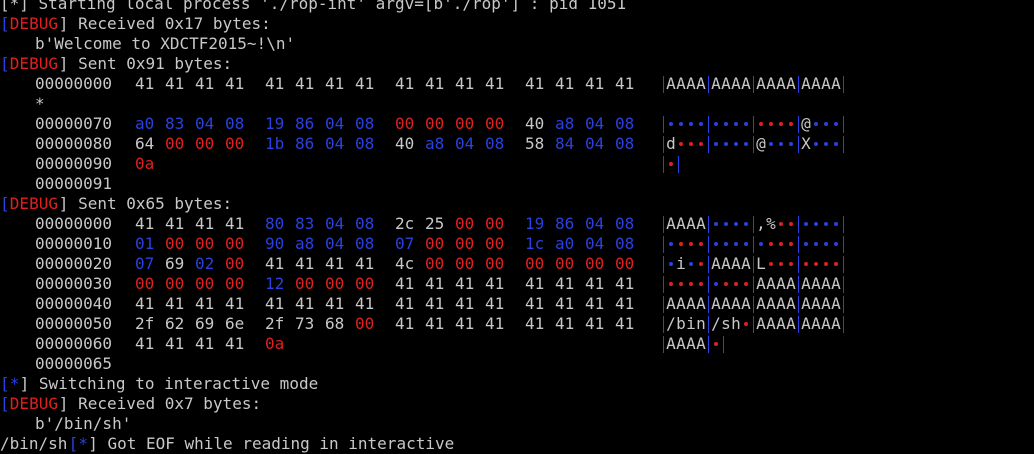 This screenshot has width=1034, height=454. What do you see at coordinates (736, 323) in the screenshot?
I see `ascii-char: h` at bounding box center [736, 323].